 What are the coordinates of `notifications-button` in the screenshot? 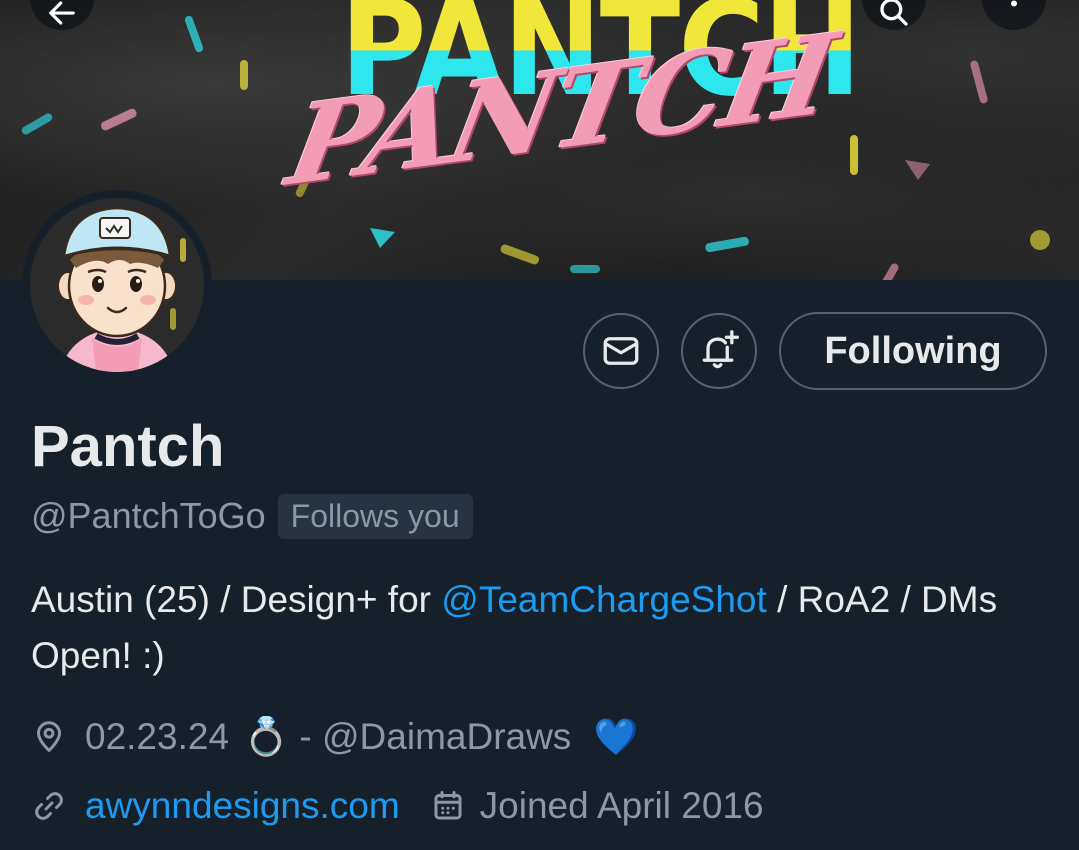 It's located at (719, 351).